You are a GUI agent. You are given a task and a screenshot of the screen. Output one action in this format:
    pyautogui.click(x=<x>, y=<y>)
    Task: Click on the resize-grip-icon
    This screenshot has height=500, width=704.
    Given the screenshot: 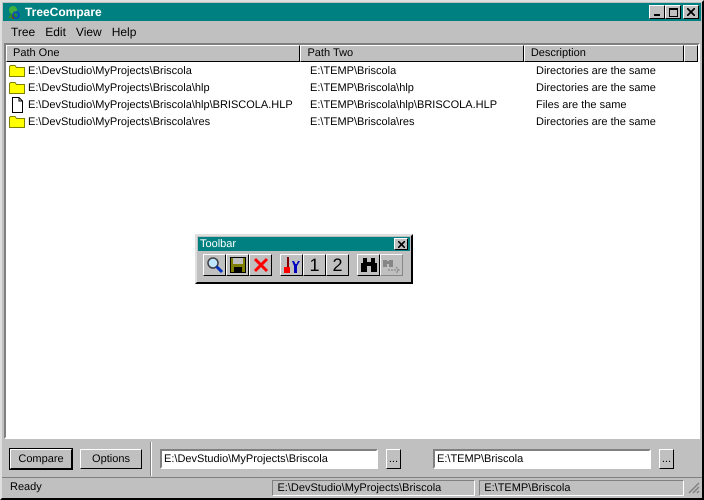 What is the action you would take?
    pyautogui.click(x=694, y=488)
    